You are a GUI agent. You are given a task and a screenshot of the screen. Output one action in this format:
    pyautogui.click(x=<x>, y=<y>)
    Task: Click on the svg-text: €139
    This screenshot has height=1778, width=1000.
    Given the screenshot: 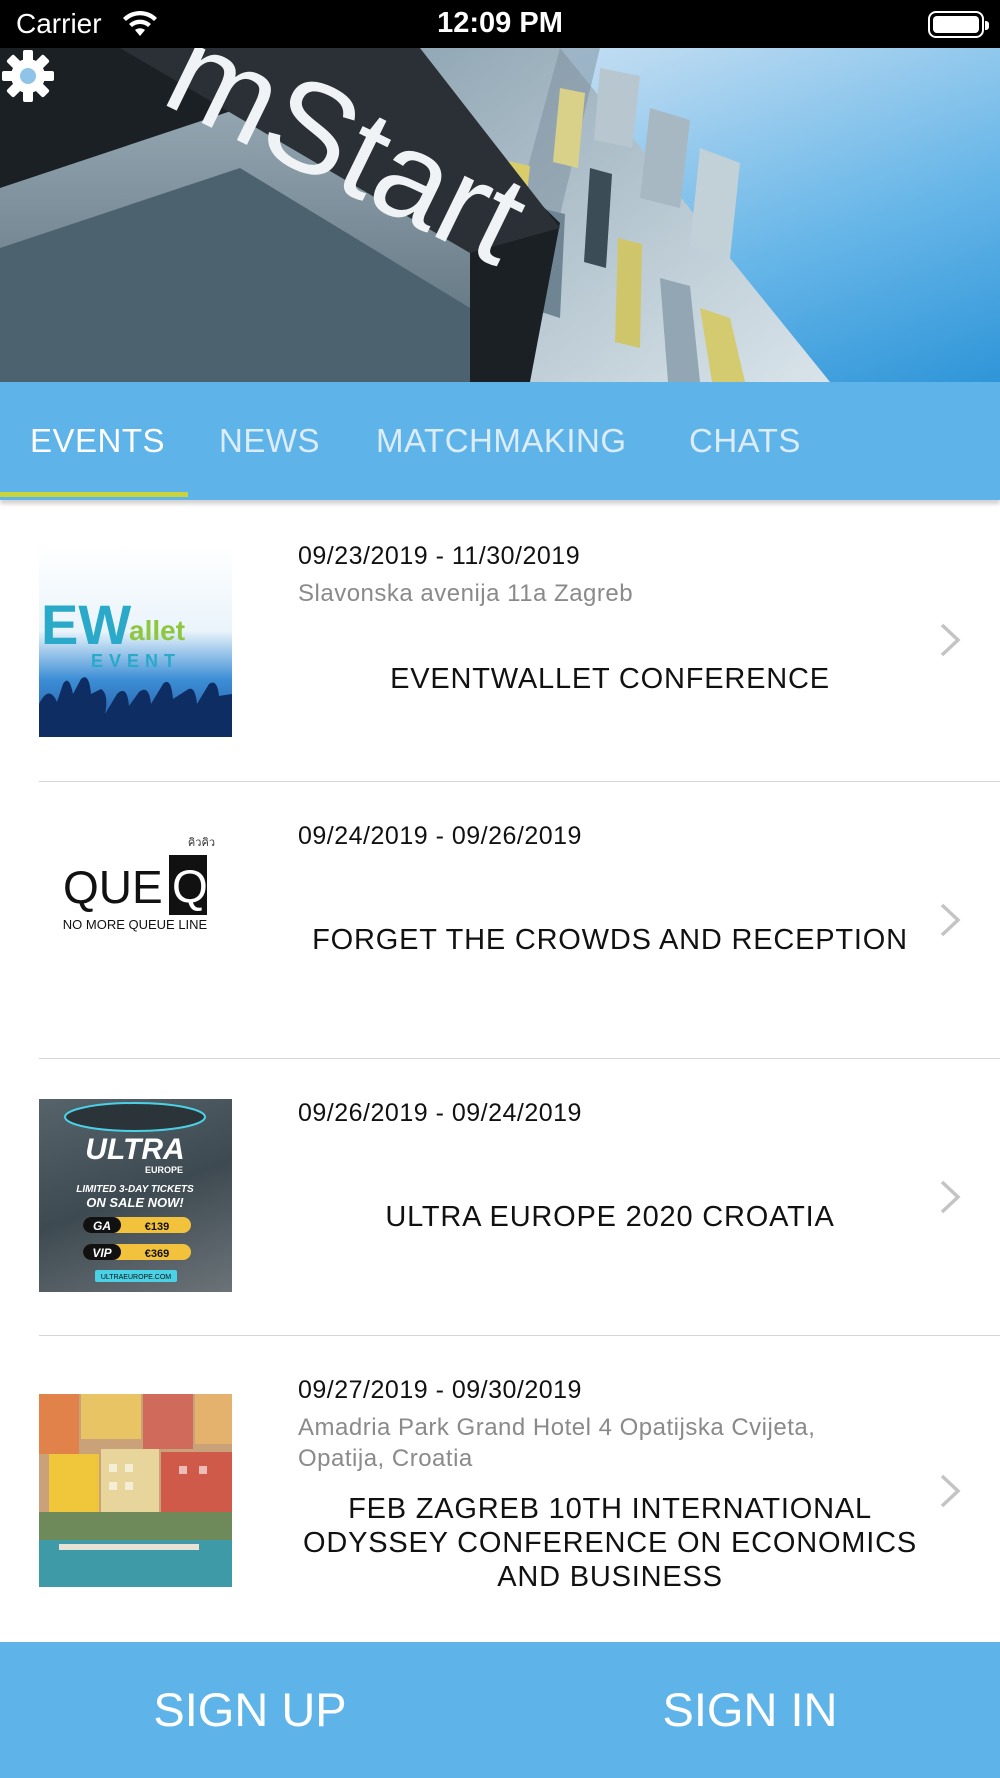 What is the action you would take?
    pyautogui.click(x=157, y=1227)
    